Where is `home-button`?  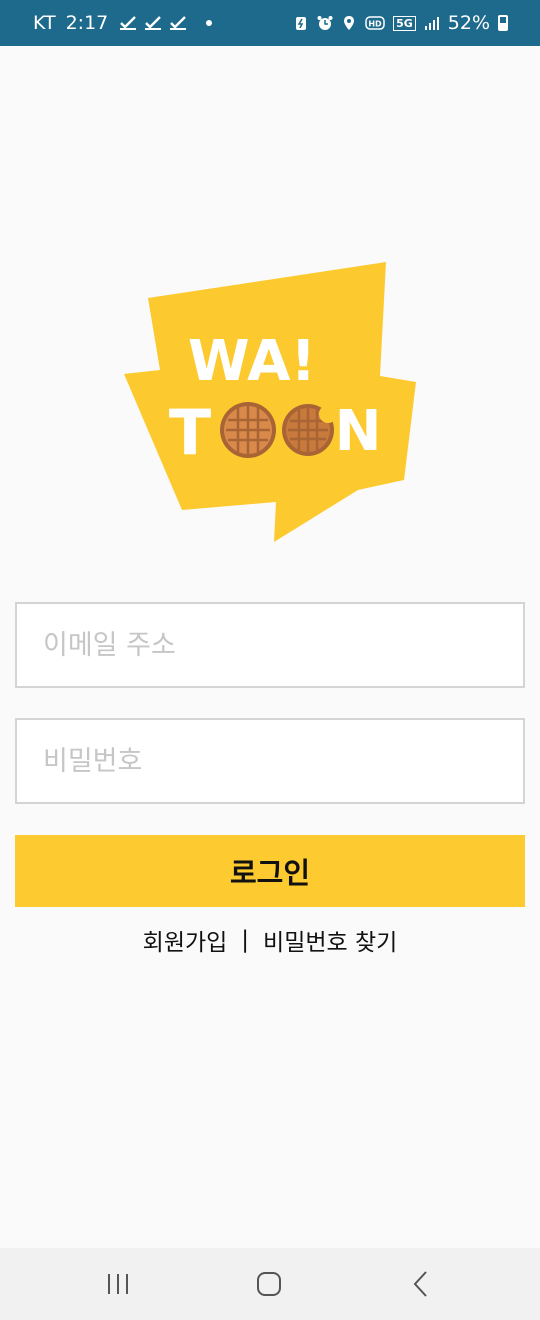 home-button is located at coordinates (269, 1284).